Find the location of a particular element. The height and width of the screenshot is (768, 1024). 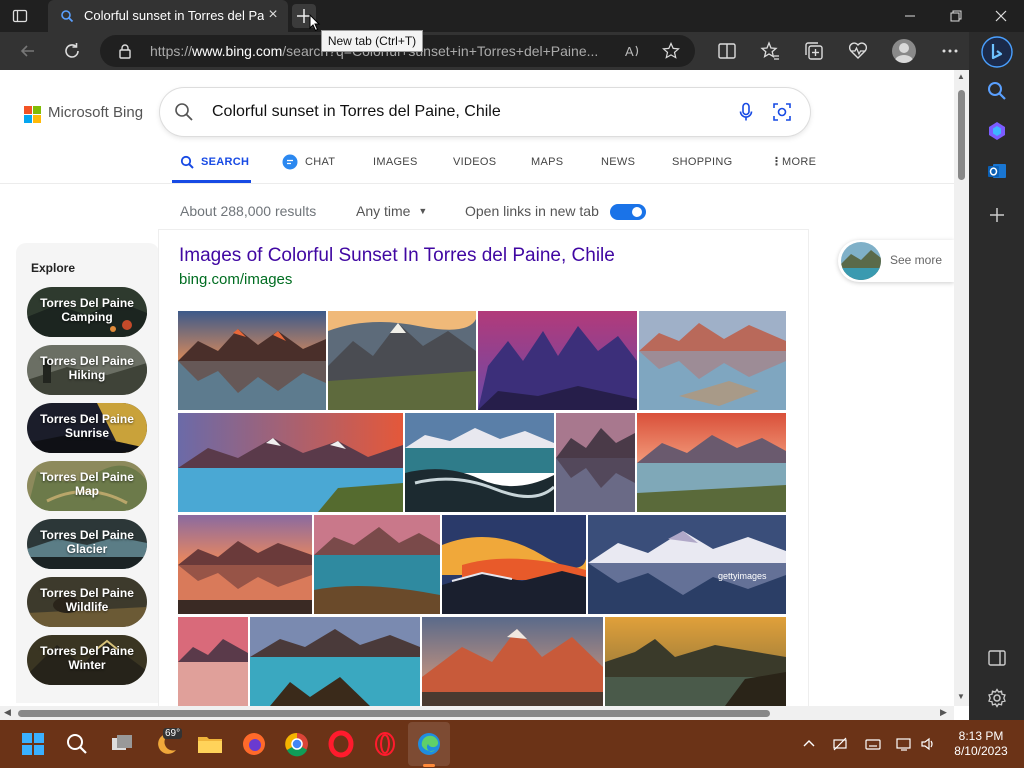

tab-news: NEWS is located at coordinates (618, 171).